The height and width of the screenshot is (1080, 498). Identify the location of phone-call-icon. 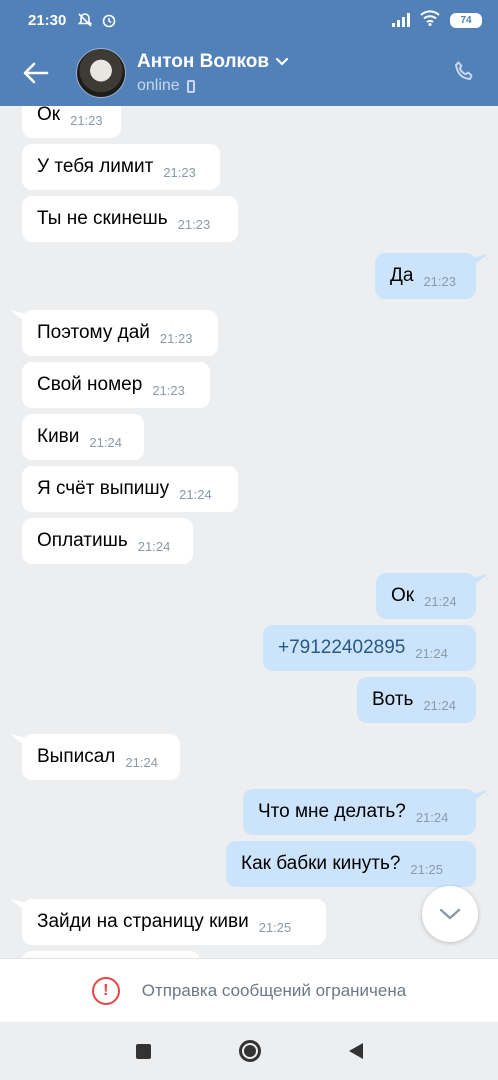
(466, 74).